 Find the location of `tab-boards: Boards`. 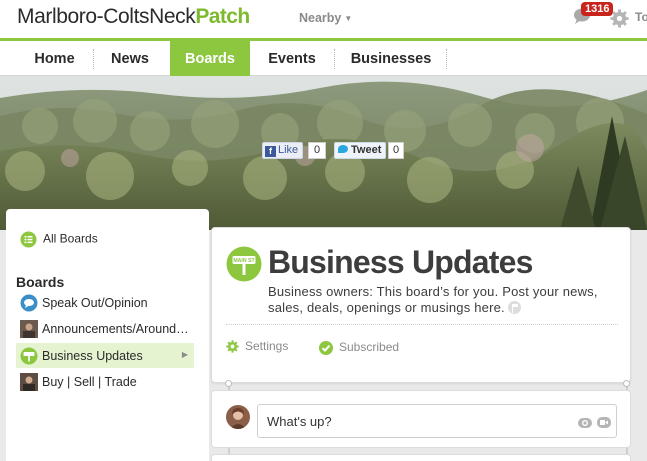

tab-boards: Boards is located at coordinates (210, 63).